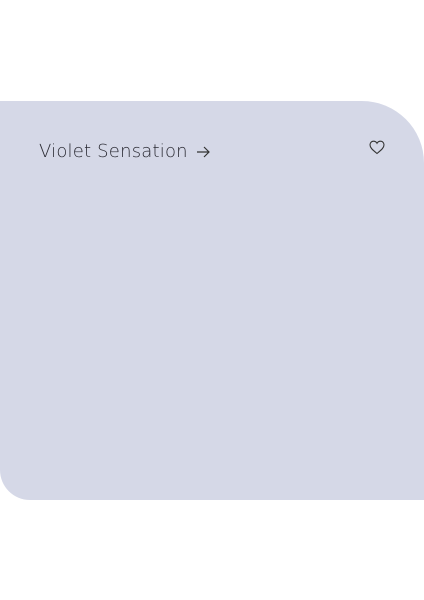 Image resolution: width=424 pixels, height=600 pixels. I want to click on arrow-right-icon, so click(203, 152).